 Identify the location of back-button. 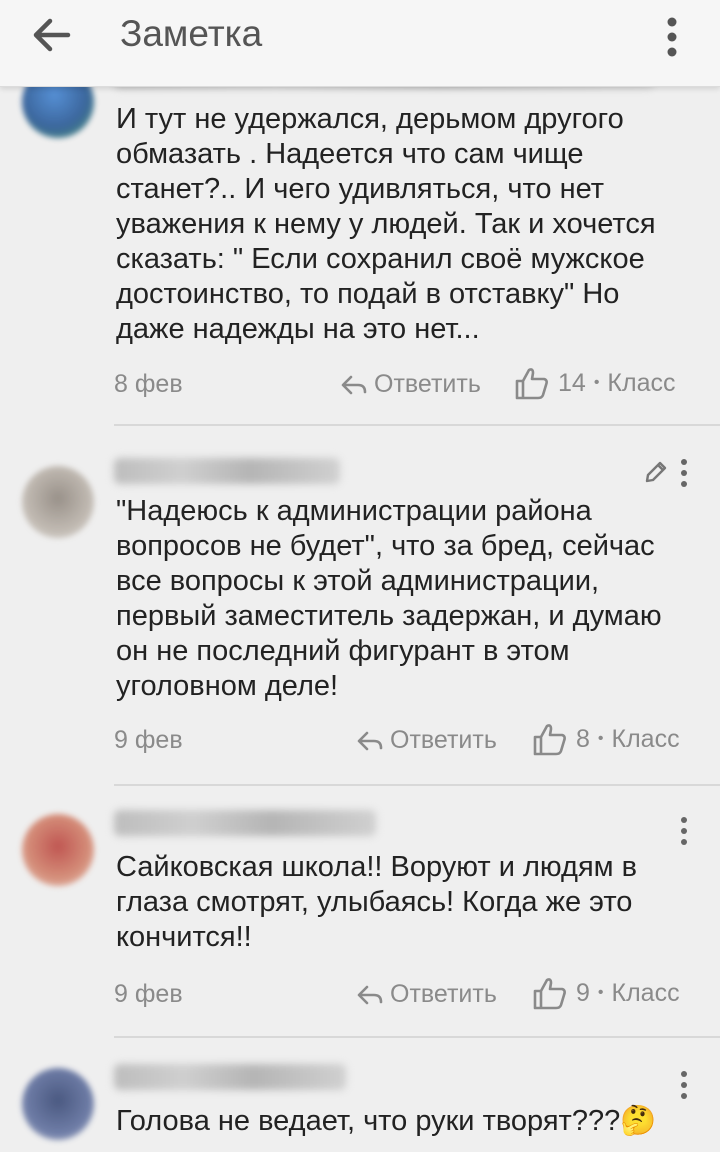
(56, 35).